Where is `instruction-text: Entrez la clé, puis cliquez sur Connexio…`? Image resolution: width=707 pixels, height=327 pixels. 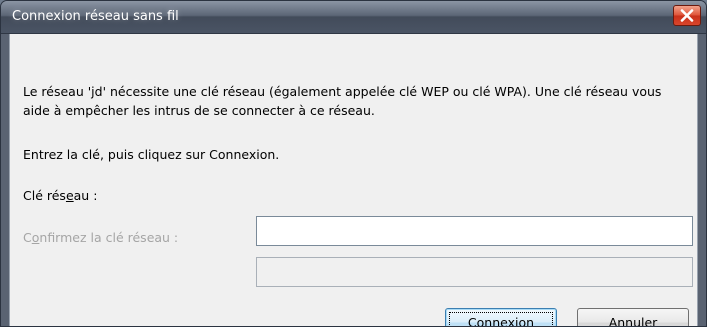
instruction-text: Entrez la clé, puis cliquez sur Connexio… is located at coordinates (151, 154).